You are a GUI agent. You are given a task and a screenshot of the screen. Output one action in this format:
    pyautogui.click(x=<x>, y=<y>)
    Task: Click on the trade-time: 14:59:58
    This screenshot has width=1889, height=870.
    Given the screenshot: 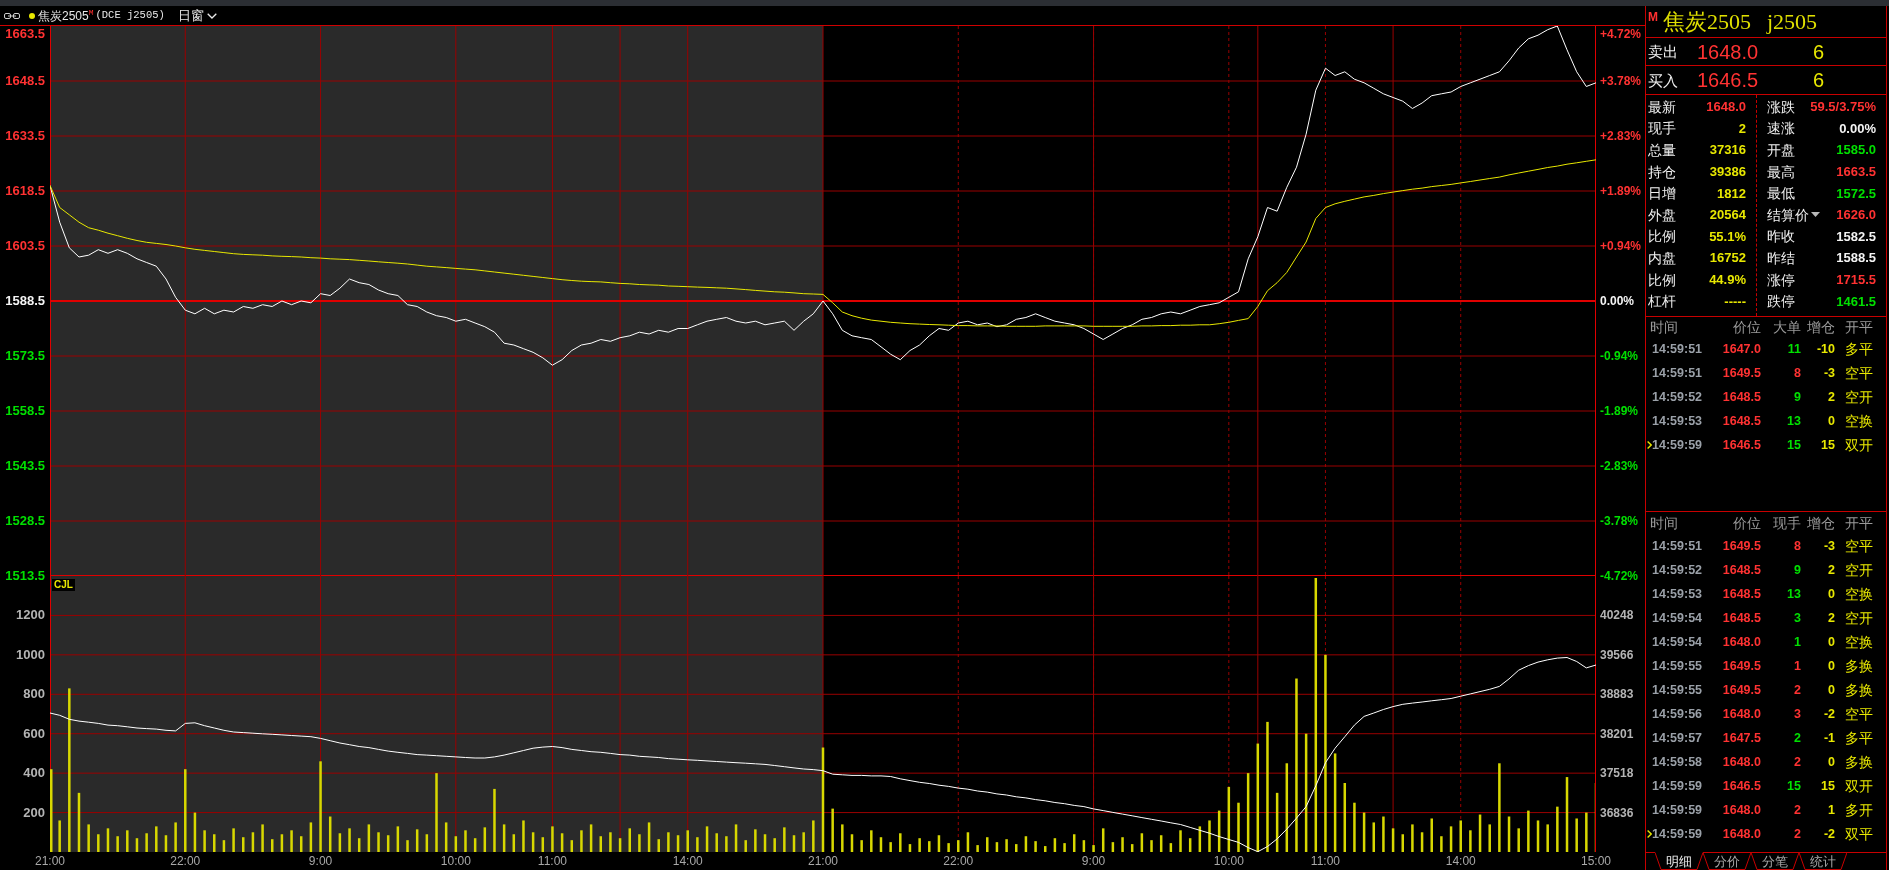 What is the action you would take?
    pyautogui.click(x=1677, y=762)
    